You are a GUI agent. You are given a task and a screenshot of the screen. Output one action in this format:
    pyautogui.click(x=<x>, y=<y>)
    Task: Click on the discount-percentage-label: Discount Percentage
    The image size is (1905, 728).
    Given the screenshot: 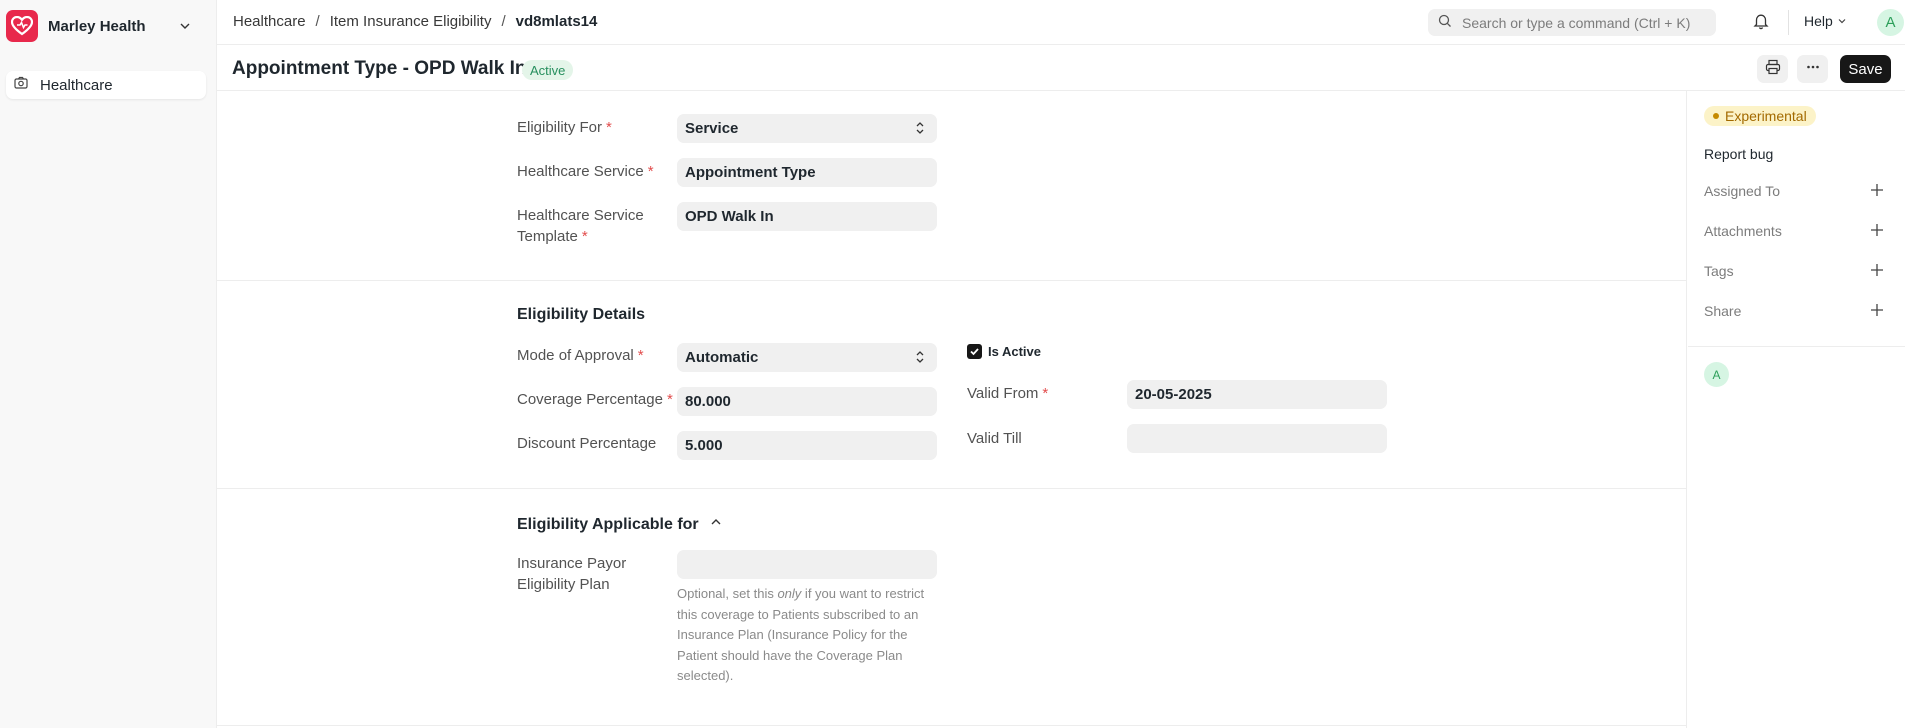 What is the action you would take?
    pyautogui.click(x=587, y=443)
    